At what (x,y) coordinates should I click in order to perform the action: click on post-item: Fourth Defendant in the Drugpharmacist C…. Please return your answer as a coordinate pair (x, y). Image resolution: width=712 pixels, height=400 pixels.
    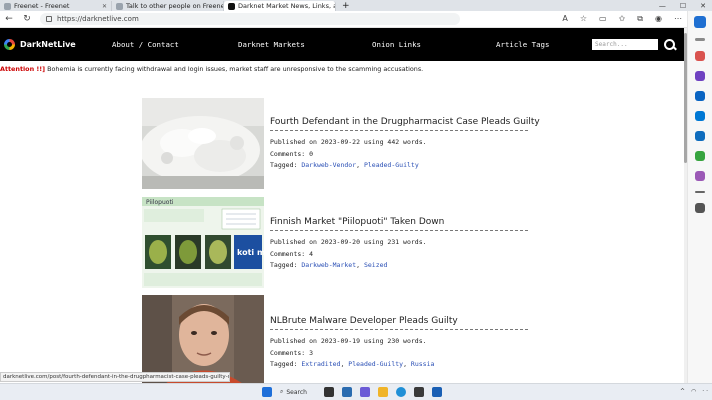
    Looking at the image, I should click on (341, 143).